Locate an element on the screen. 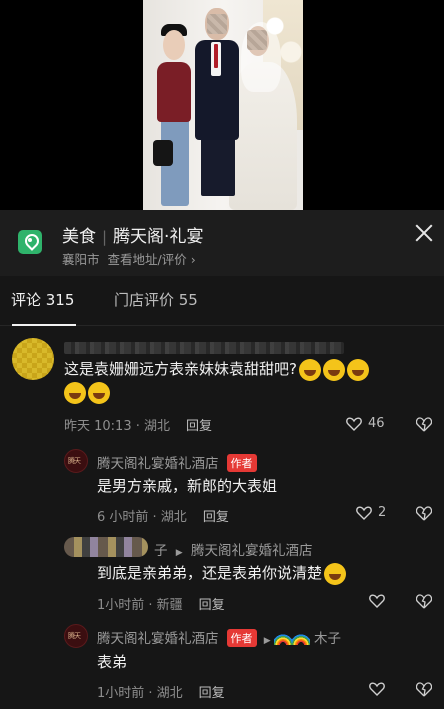 This screenshot has width=444, height=709. store-subtitle: 襄阳市 查看地址/评价 › is located at coordinates (129, 258).